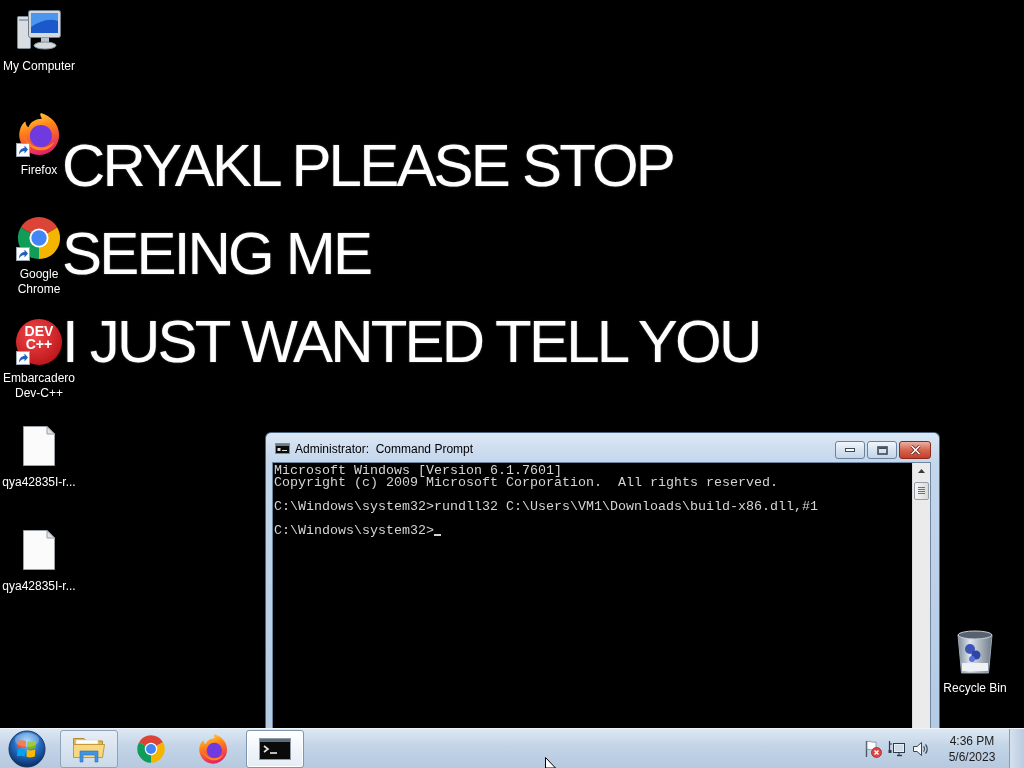 This screenshot has width=1024, height=768. What do you see at coordinates (418, 471) in the screenshot?
I see `console-line: Microsoft Windows [Version 6.1.7601]` at bounding box center [418, 471].